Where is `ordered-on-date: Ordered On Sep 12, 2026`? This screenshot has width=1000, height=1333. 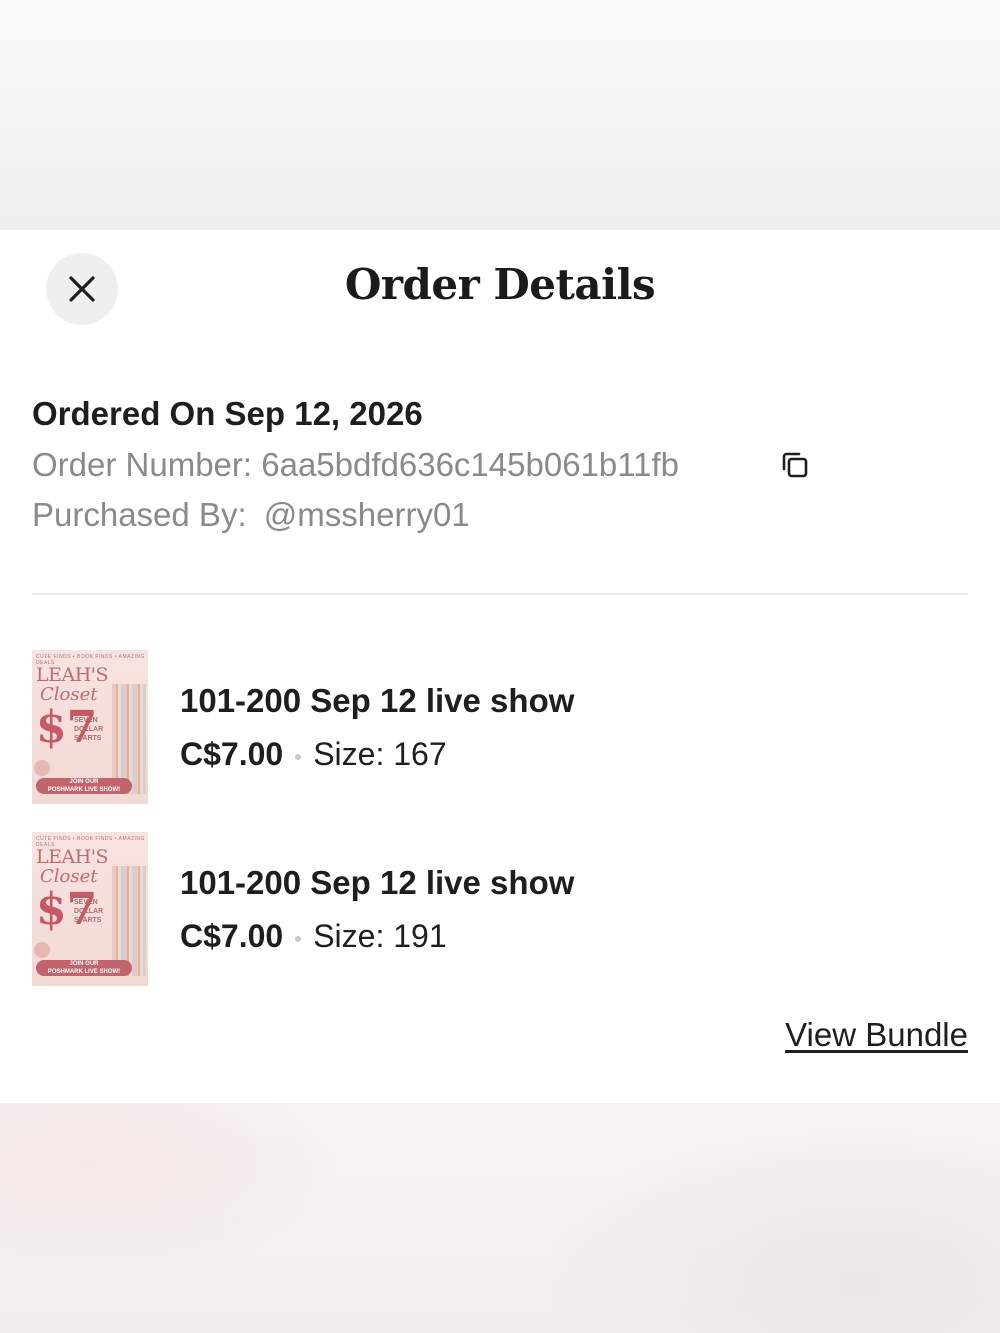
ordered-on-date: Ordered On Sep 12, 2026 is located at coordinates (227, 413).